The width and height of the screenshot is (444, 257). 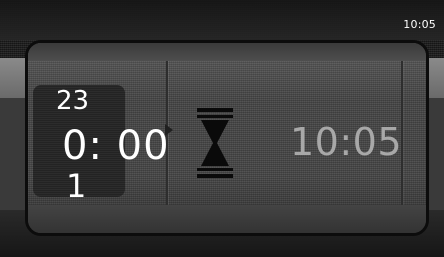 I want to click on panel-top-strip, so click(x=227, y=52).